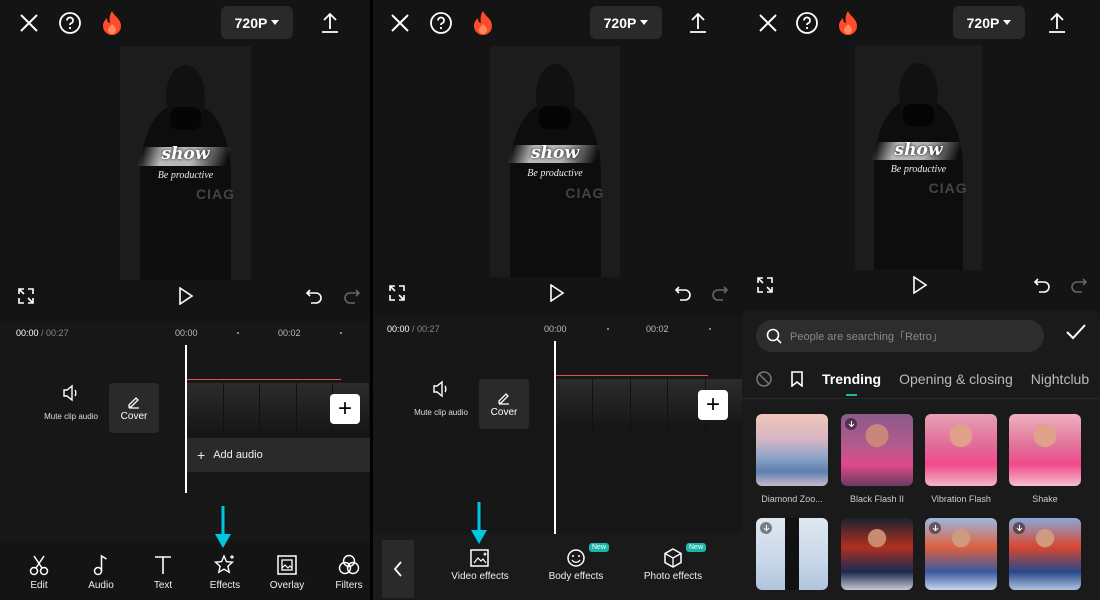 The height and width of the screenshot is (600, 1100). Describe the element at coordinates (101, 585) in the screenshot. I see `toolbar-label: Audio` at that location.